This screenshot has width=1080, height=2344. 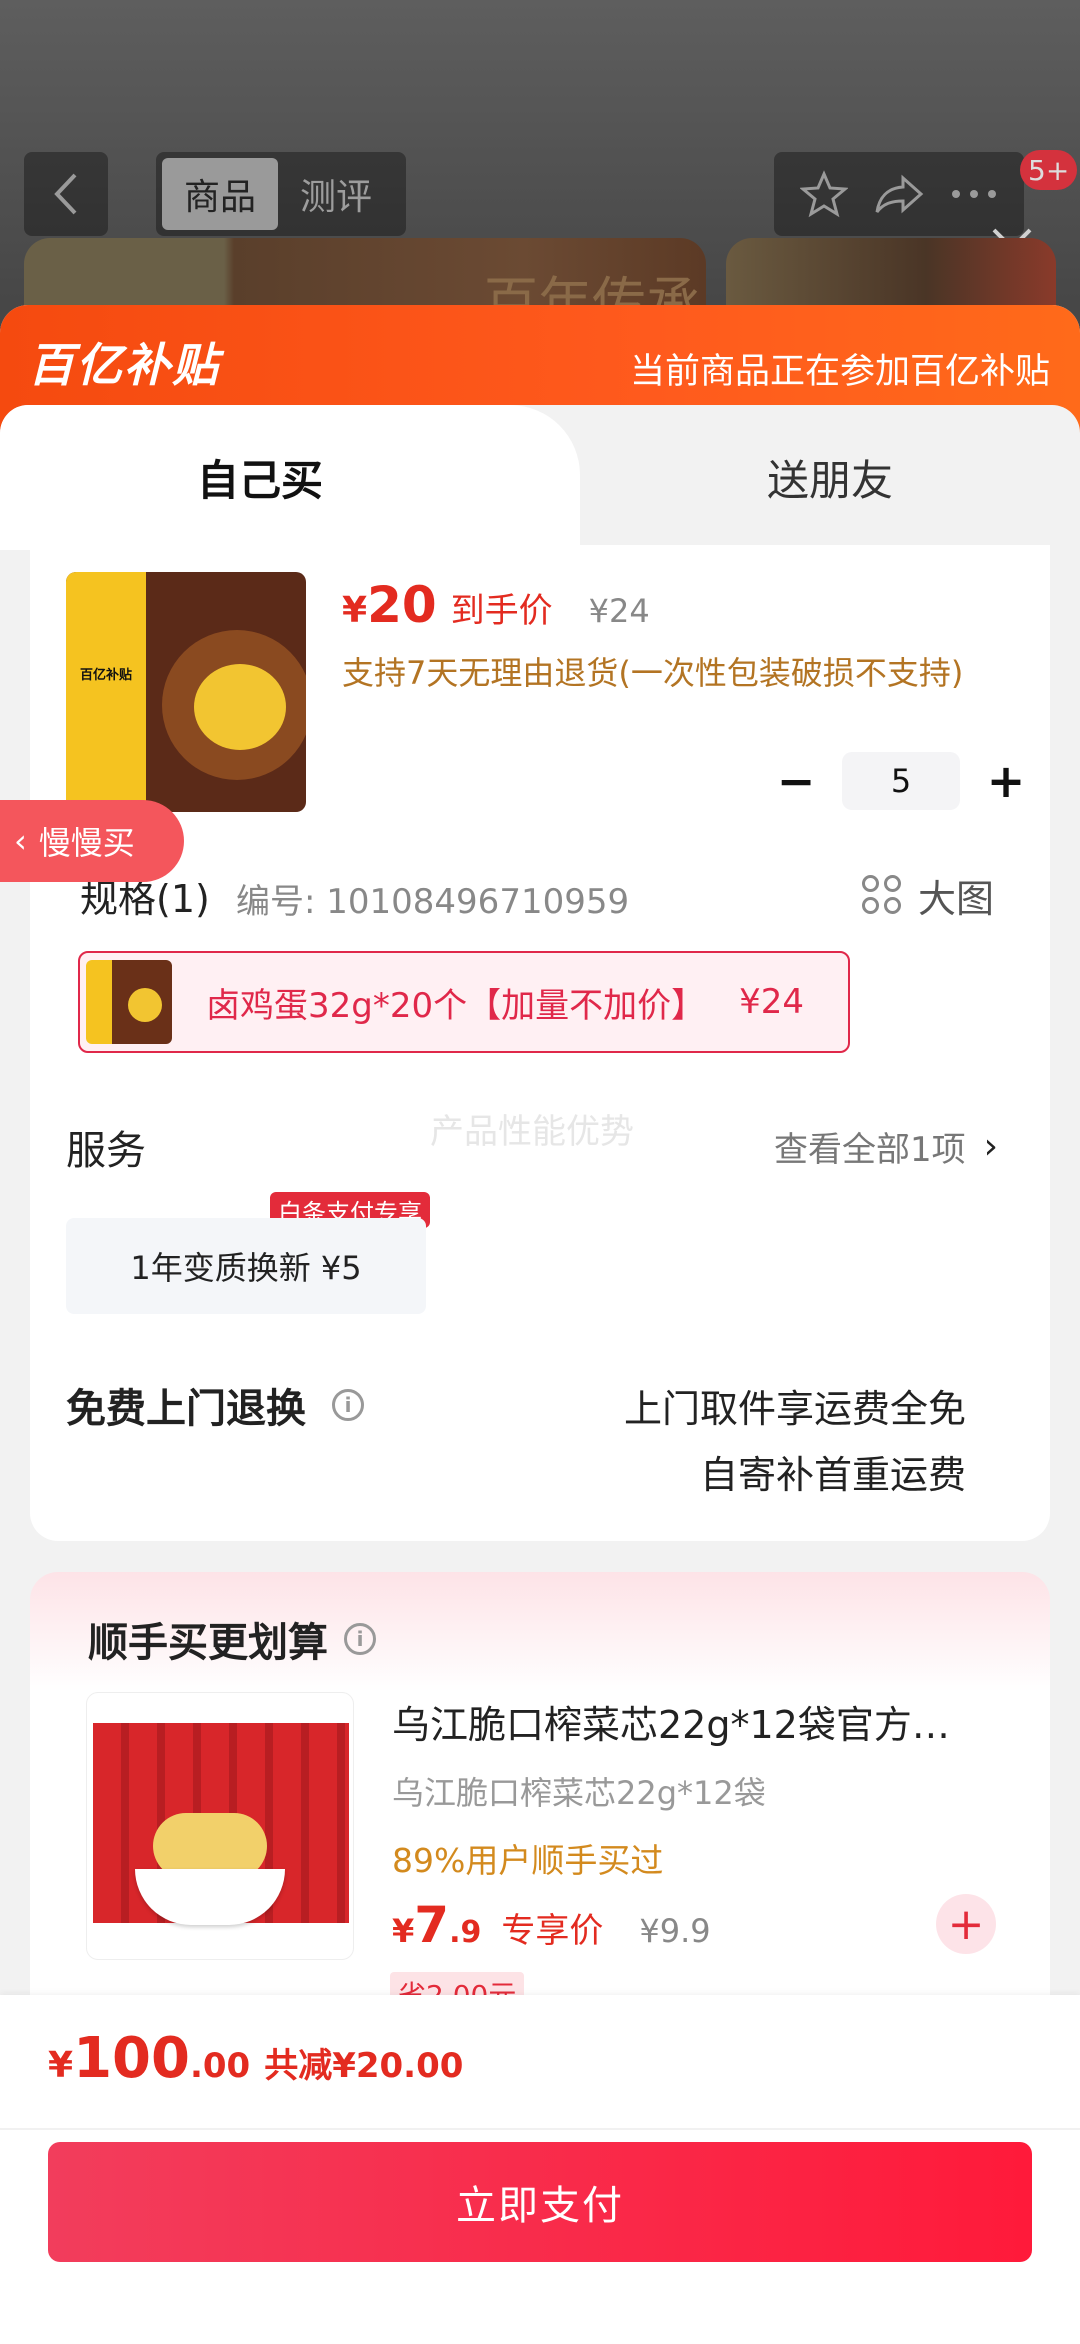 I want to click on total-dec: .00, so click(x=220, y=2066).